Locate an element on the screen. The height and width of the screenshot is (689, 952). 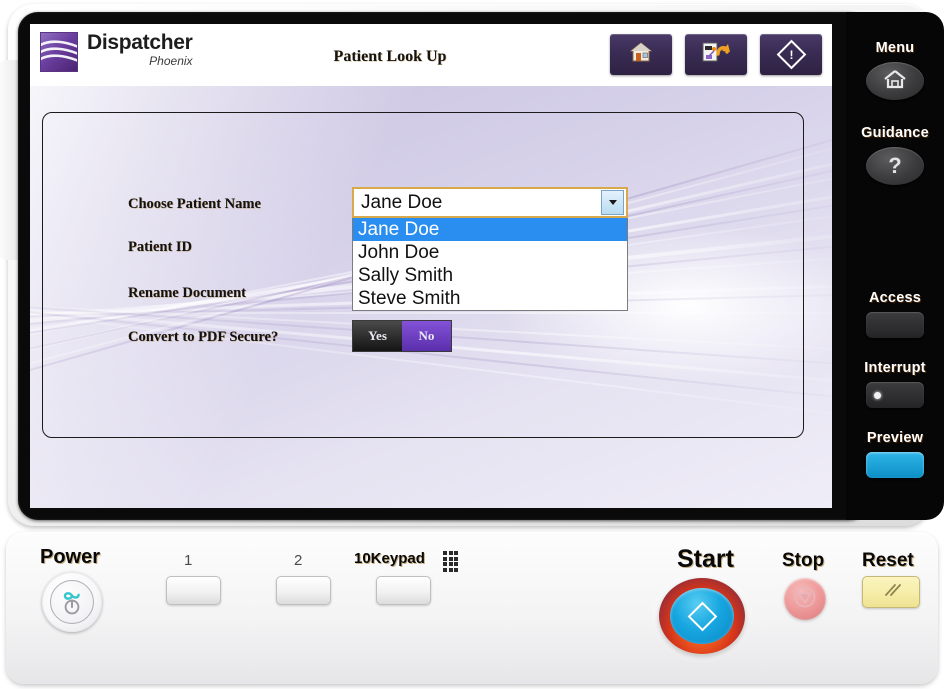
start-label: Start is located at coordinates (705, 559).